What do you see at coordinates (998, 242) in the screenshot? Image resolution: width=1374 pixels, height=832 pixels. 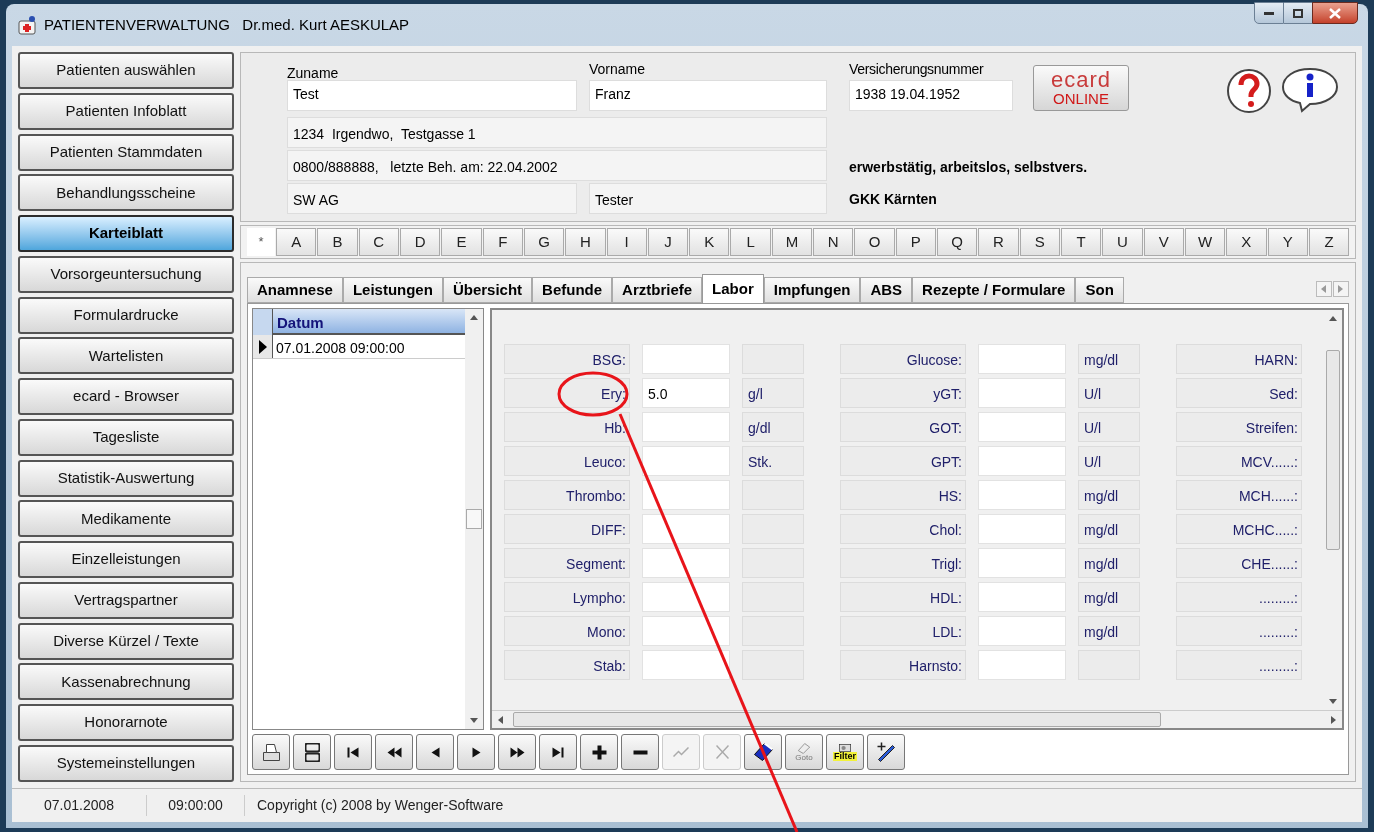 I see `letter-button: R` at bounding box center [998, 242].